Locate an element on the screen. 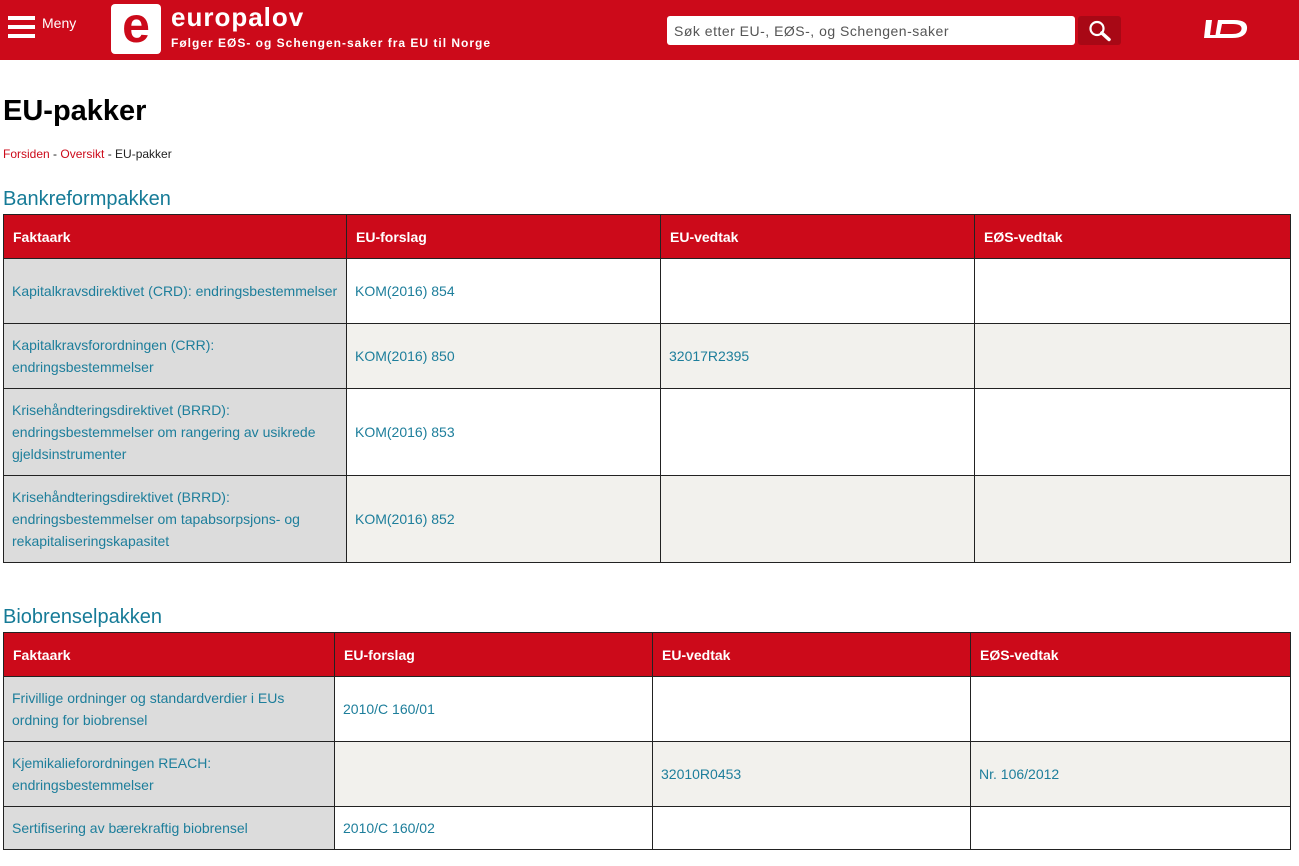  page-title: EU-pakker is located at coordinates (75, 111).